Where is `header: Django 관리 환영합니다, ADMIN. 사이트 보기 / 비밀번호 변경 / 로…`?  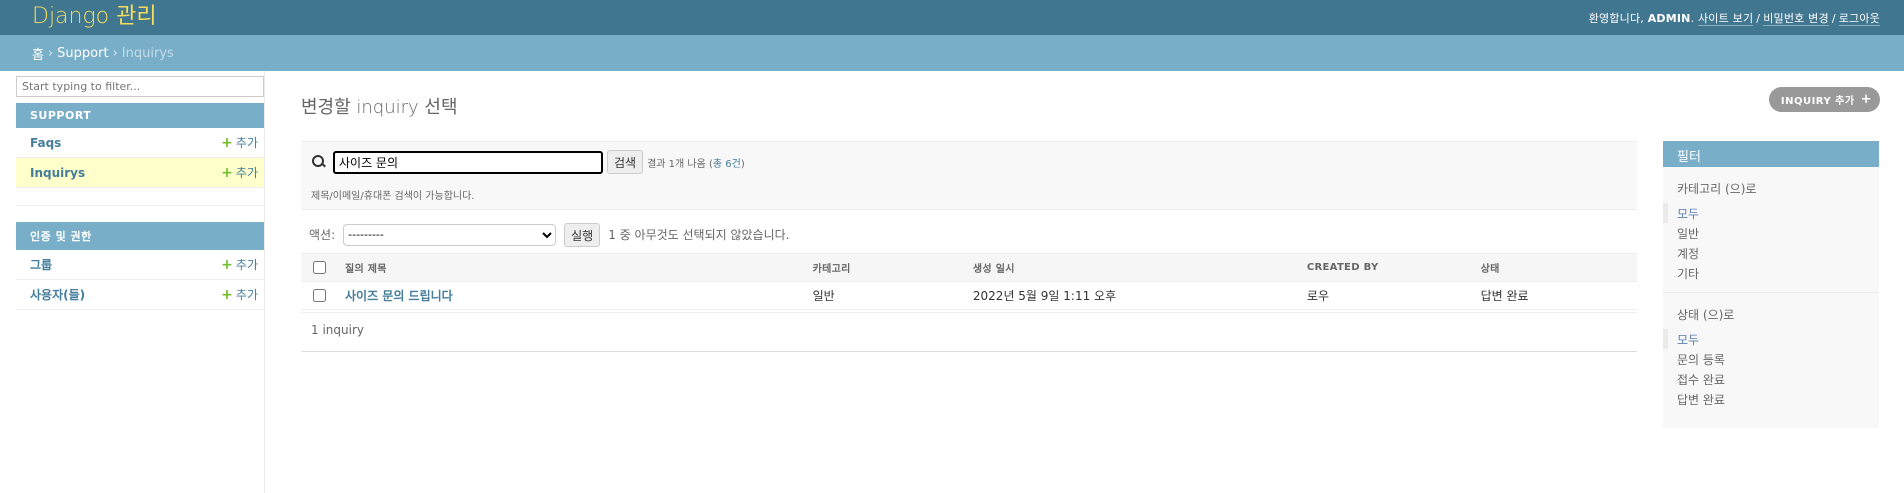
header: Django 관리 환영합니다, ADMIN. 사이트 보기 / 비밀번호 변경 / 로… is located at coordinates (952, 17).